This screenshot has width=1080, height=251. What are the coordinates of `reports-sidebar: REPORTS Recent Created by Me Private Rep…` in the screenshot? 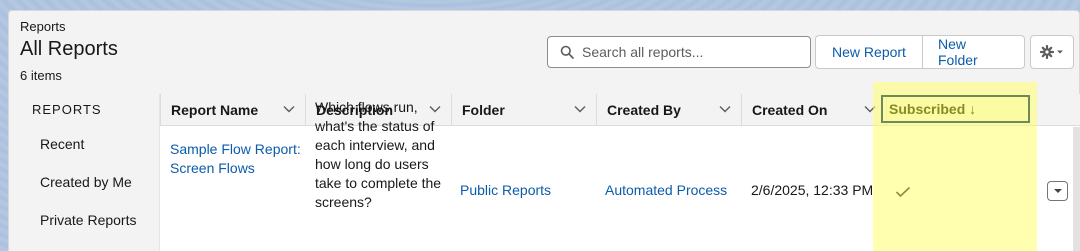 It's located at (84, 172).